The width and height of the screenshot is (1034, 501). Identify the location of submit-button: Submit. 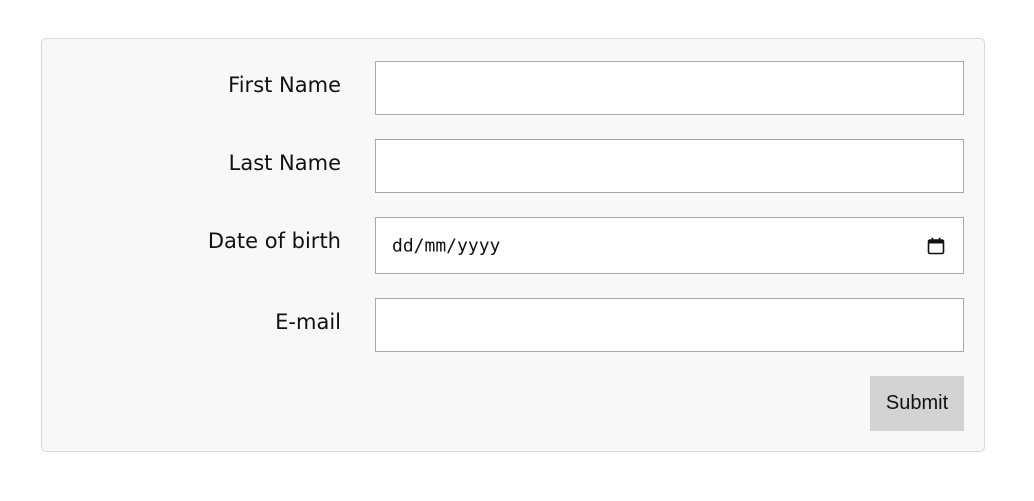
(917, 403).